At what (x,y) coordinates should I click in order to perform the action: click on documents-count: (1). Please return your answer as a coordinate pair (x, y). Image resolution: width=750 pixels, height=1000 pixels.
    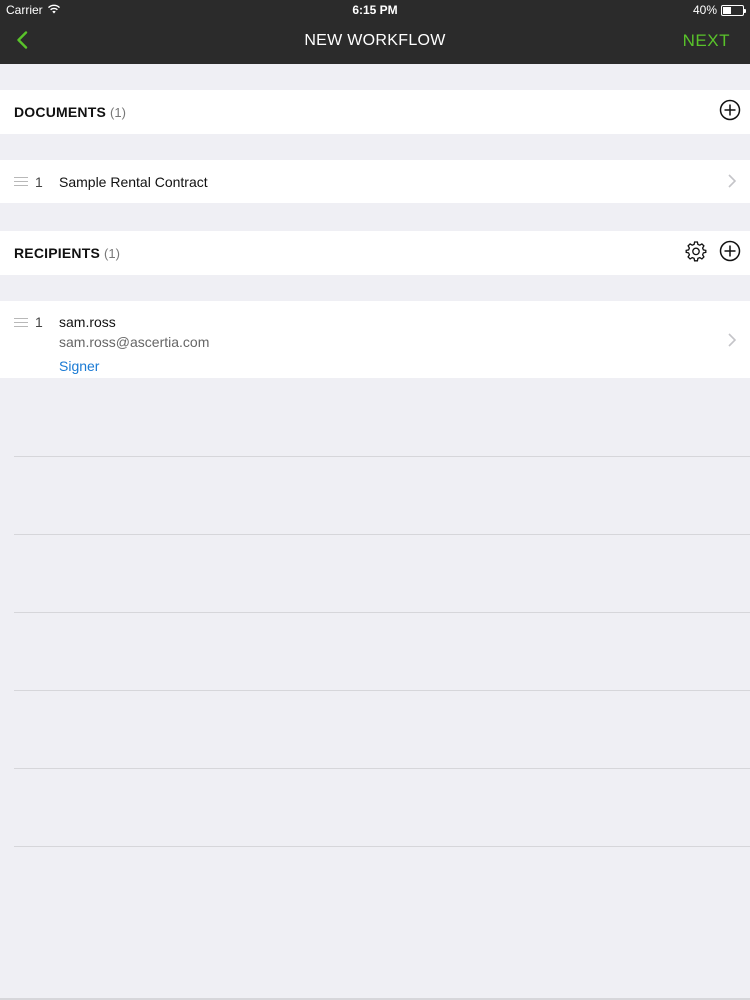
    Looking at the image, I should click on (118, 112).